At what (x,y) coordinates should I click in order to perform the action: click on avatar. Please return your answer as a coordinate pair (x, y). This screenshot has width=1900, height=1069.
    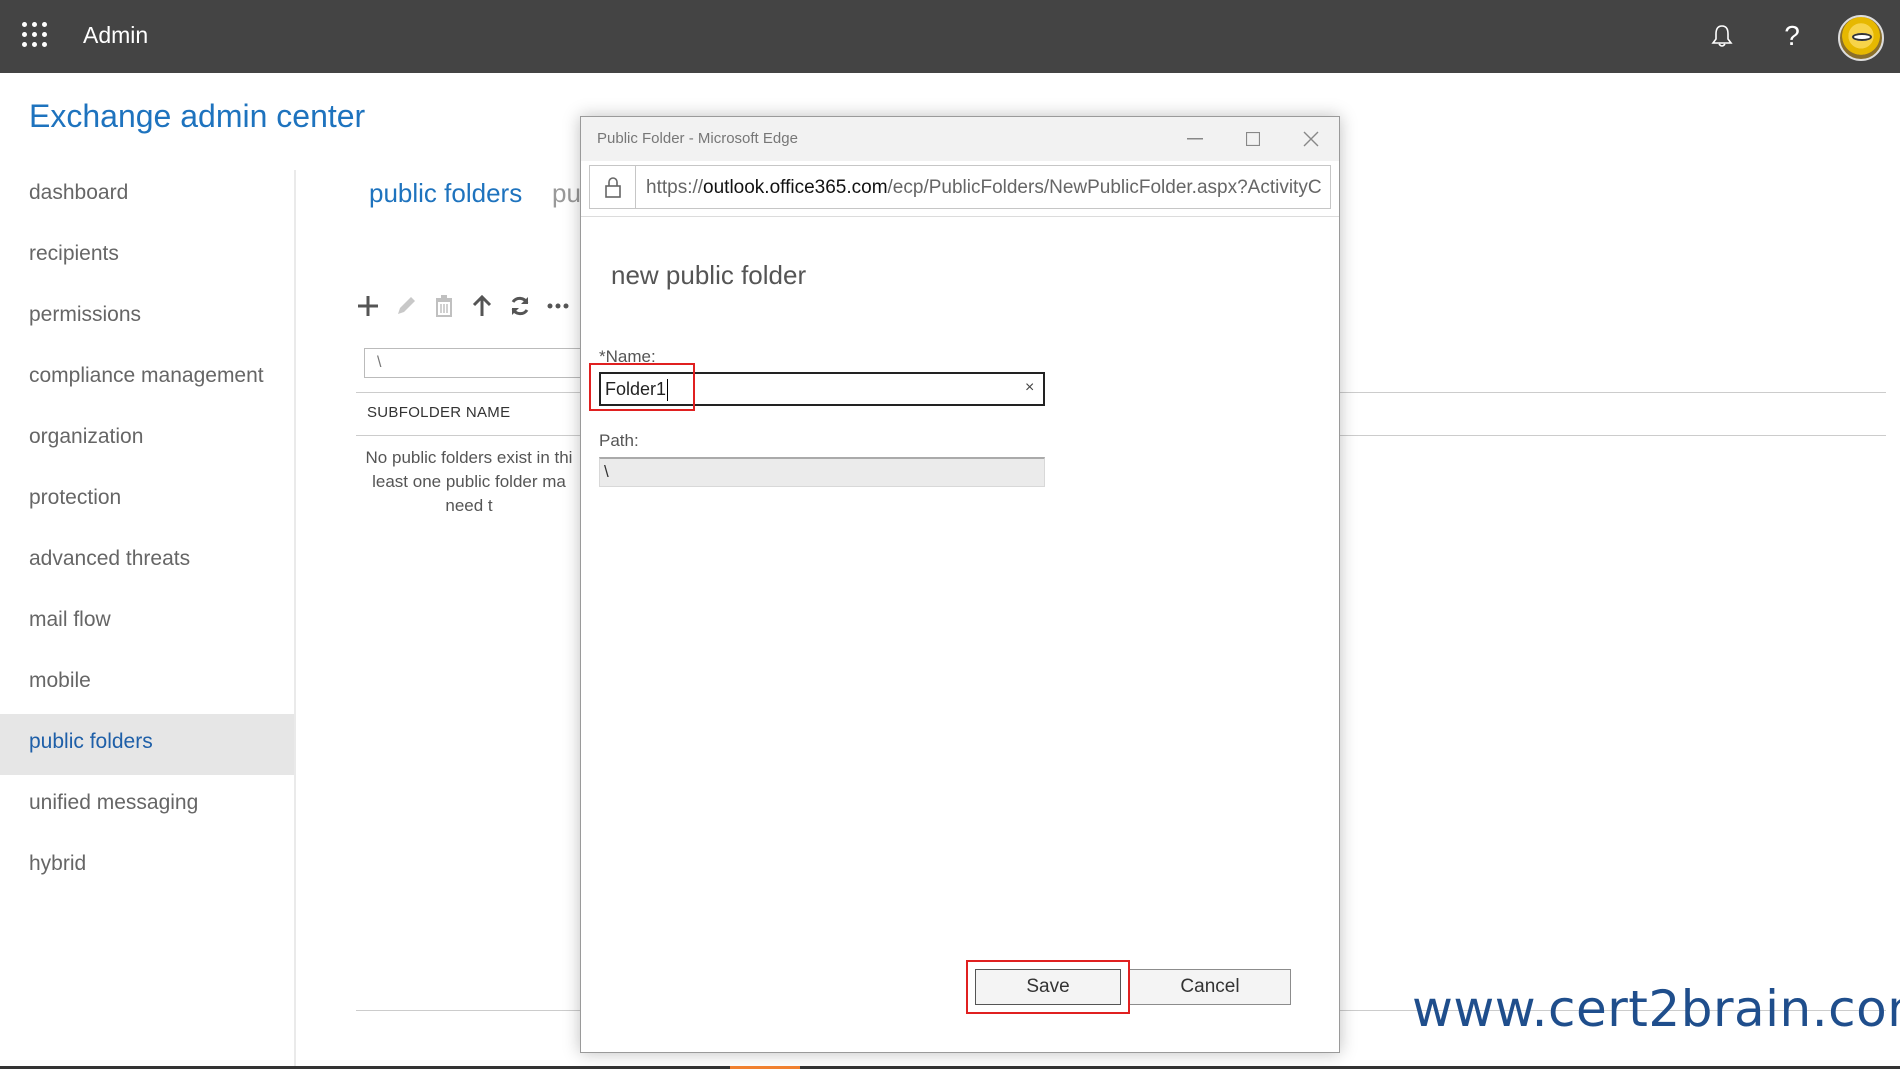
    Looking at the image, I should click on (1861, 38).